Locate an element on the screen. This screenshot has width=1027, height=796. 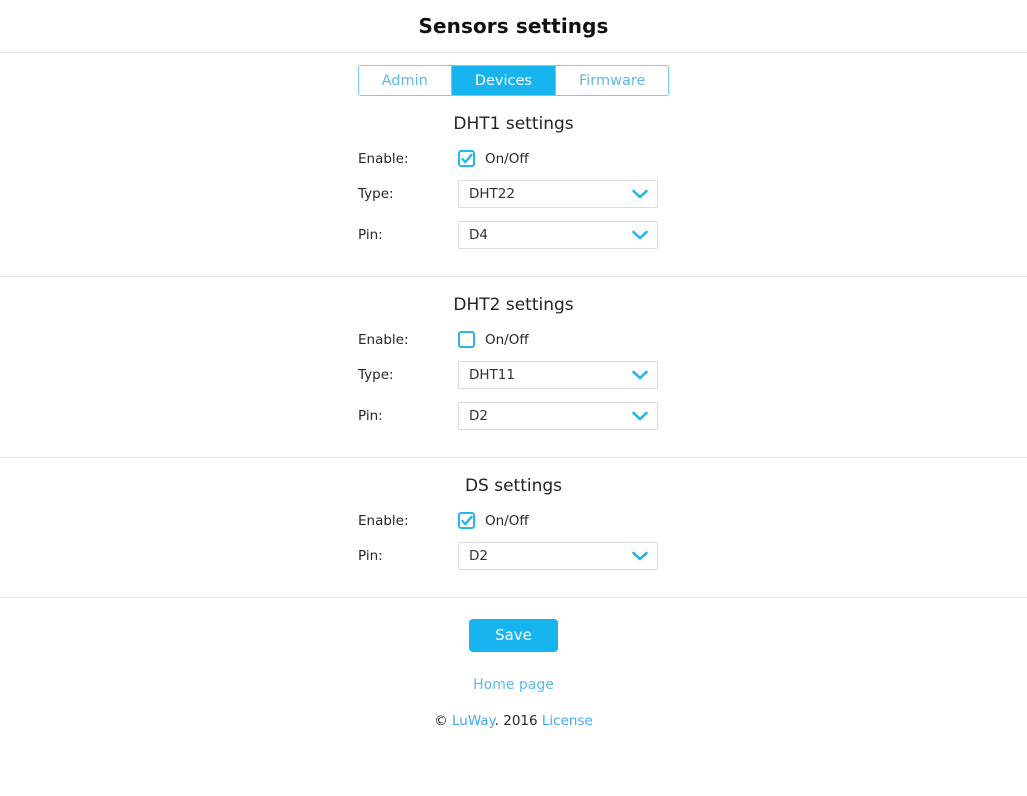
save-button: Save is located at coordinates (513, 635).